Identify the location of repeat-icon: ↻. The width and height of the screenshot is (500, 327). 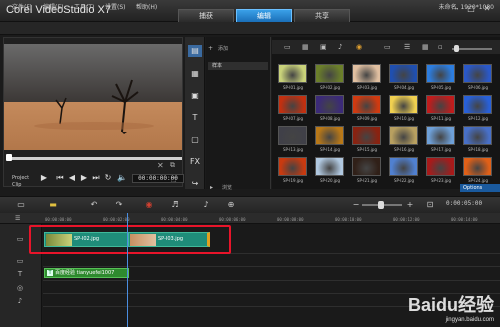
(108, 177).